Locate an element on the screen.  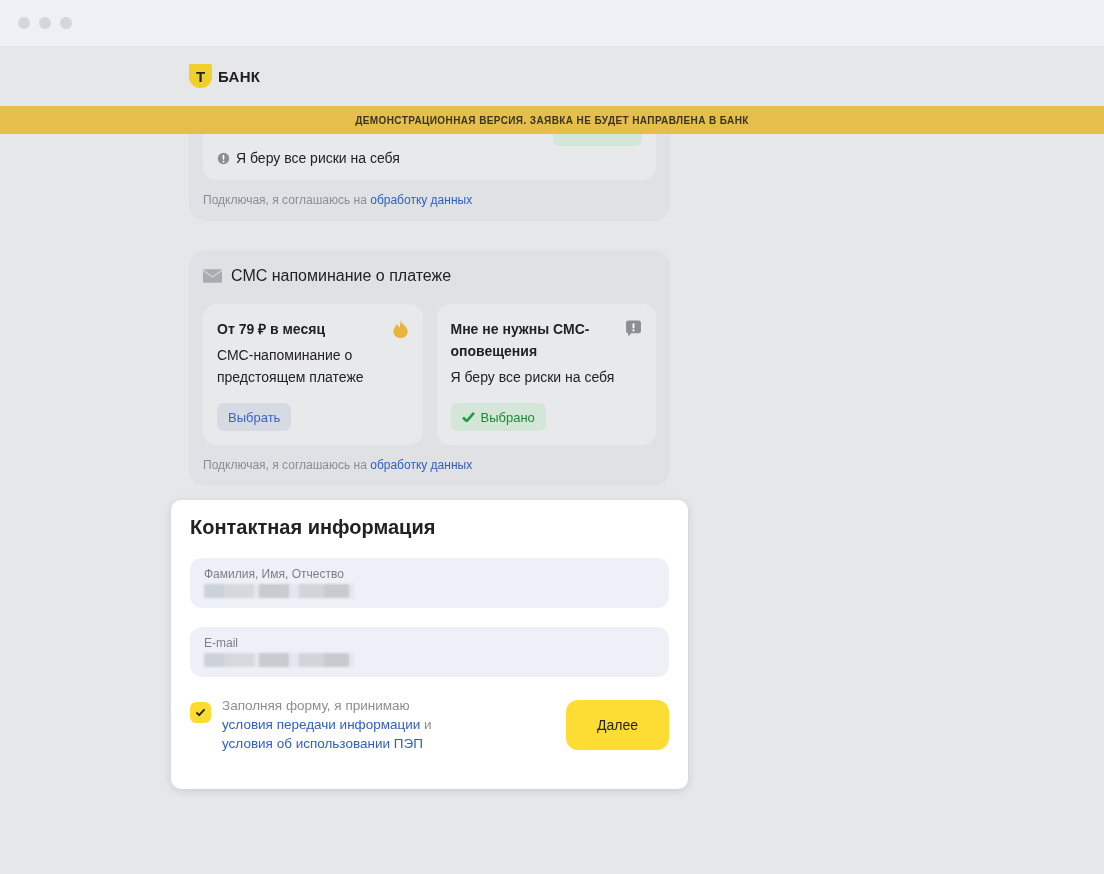
contact-title: Контактная информация is located at coordinates (313, 527).